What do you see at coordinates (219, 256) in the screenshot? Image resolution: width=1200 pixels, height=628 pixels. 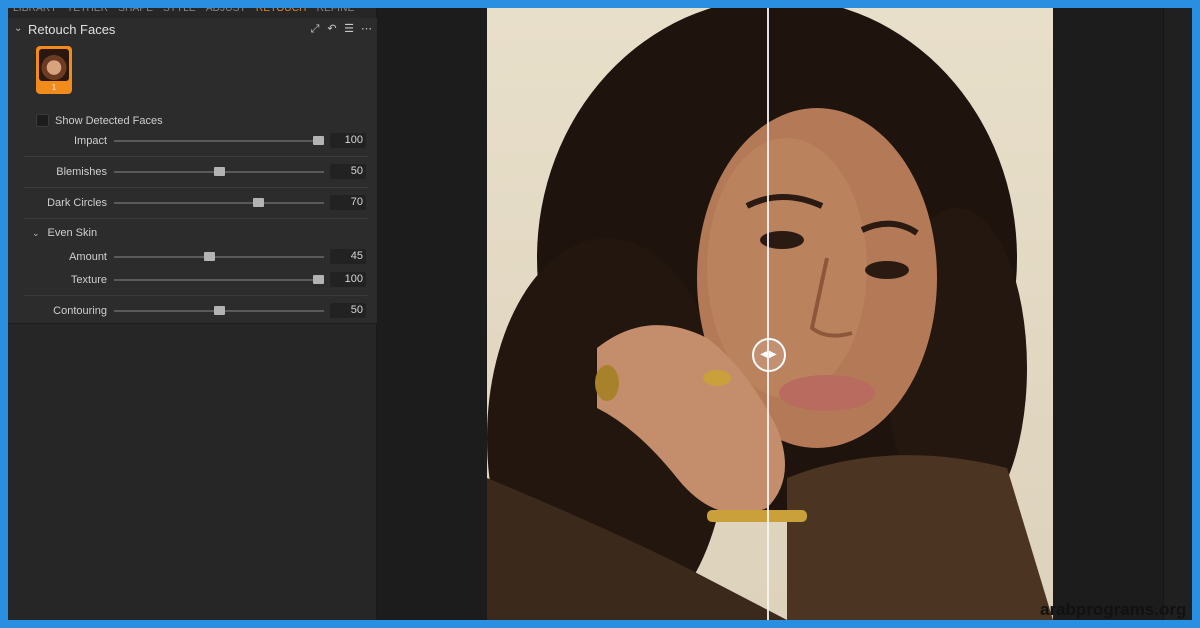 I see `amount-slider` at bounding box center [219, 256].